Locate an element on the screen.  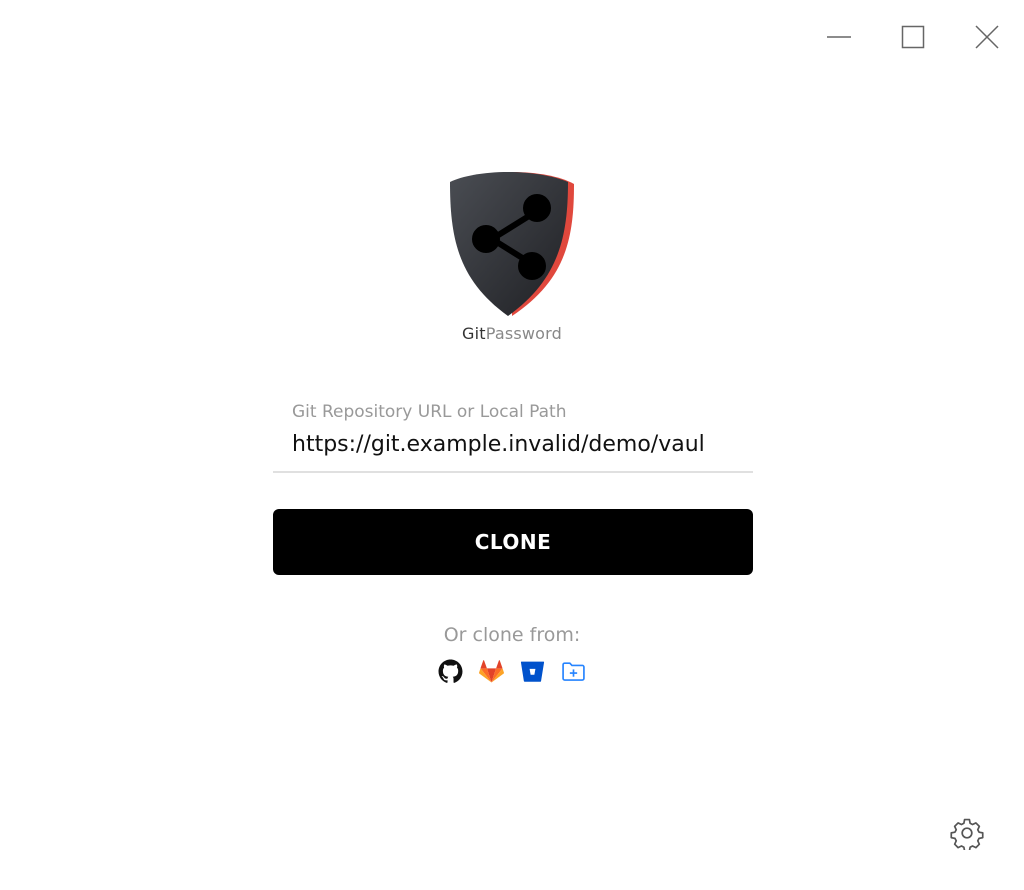
bitbucket-icon is located at coordinates (532, 671).